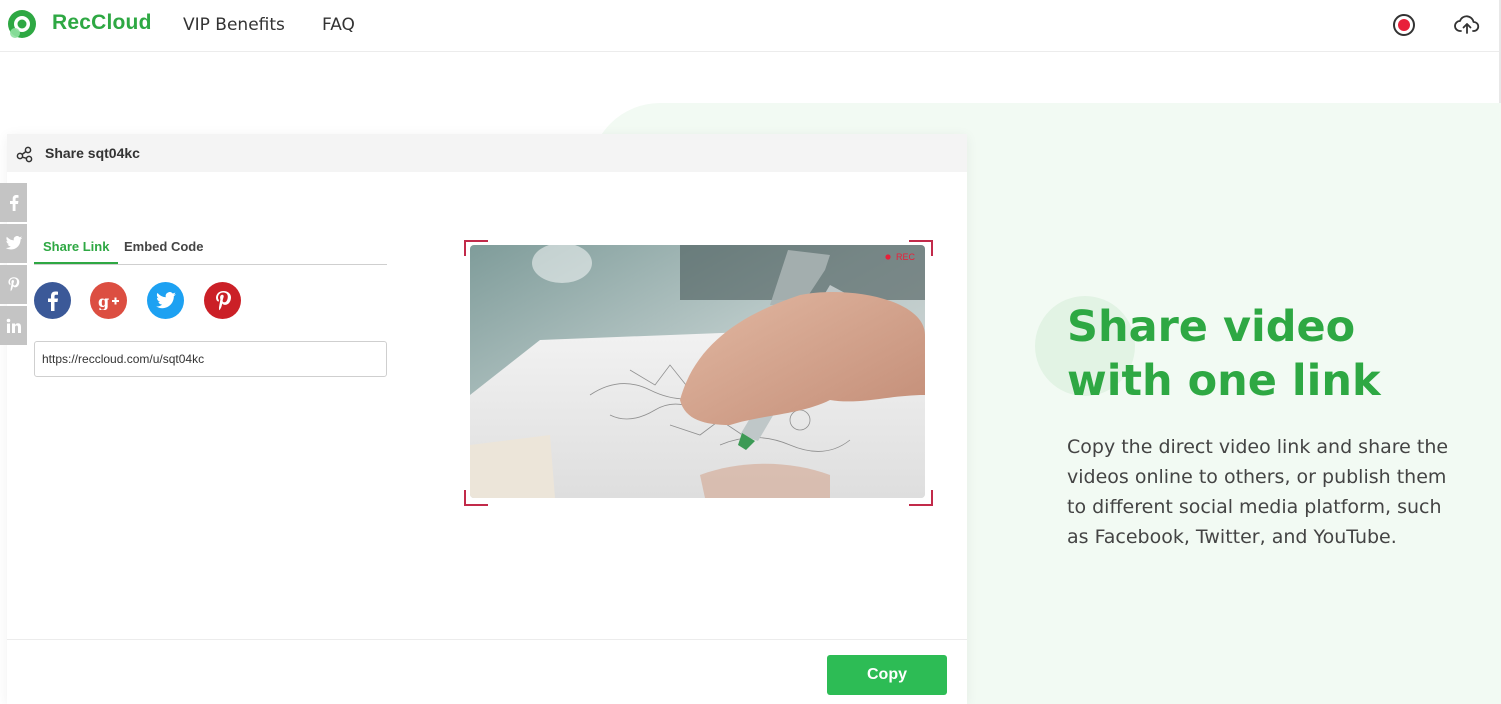 This screenshot has width=1501, height=704. I want to click on side-share-pinterest, so click(13, 284).